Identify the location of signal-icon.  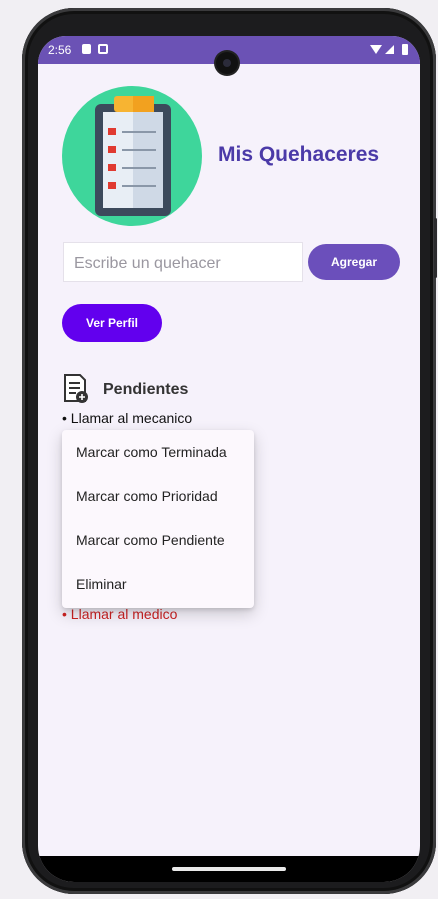
(389, 49).